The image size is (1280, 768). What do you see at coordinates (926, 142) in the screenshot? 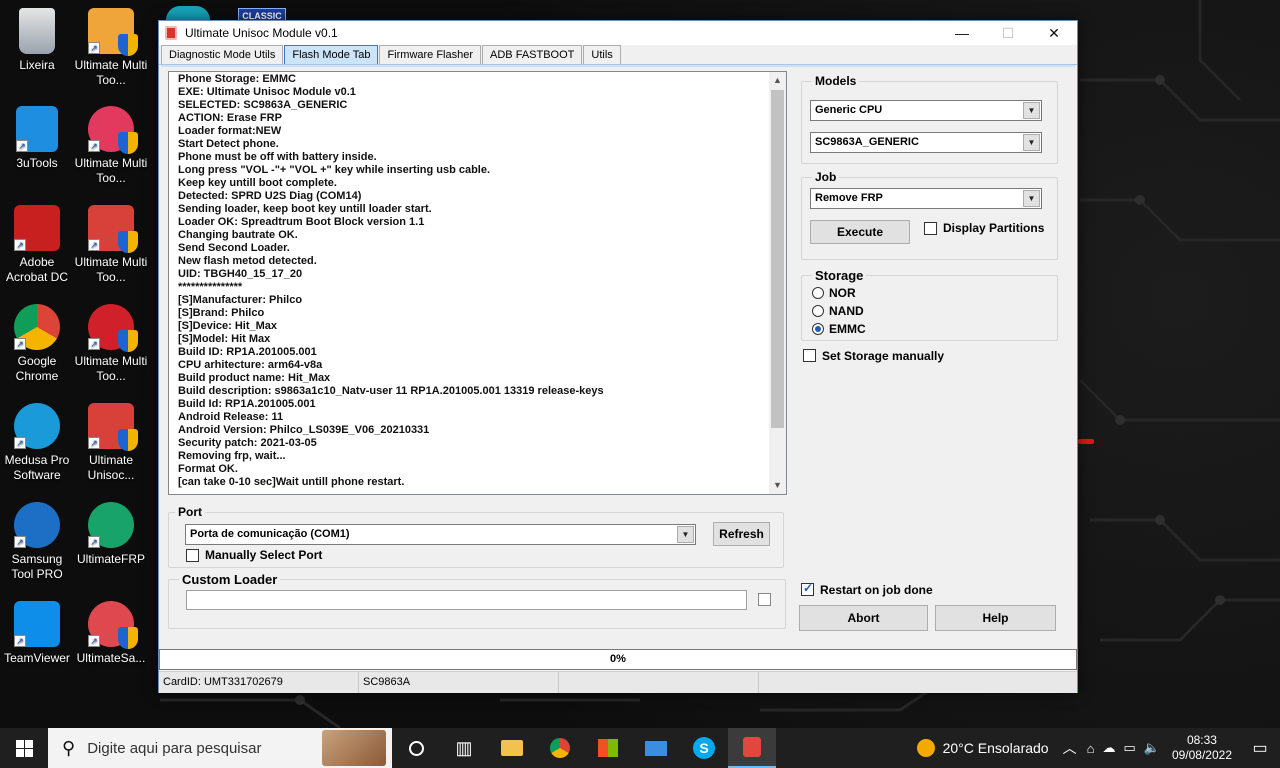
I see `model-select: SC9863A_GENERIC ▼` at bounding box center [926, 142].